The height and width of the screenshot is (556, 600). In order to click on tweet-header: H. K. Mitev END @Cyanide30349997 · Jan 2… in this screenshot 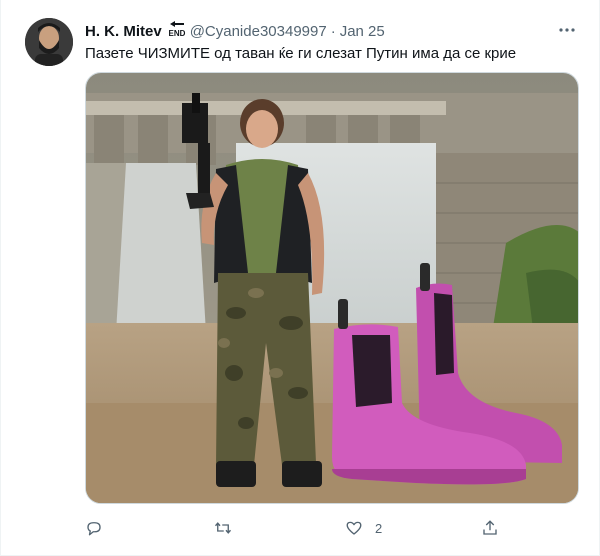, I will do `click(332, 31)`.